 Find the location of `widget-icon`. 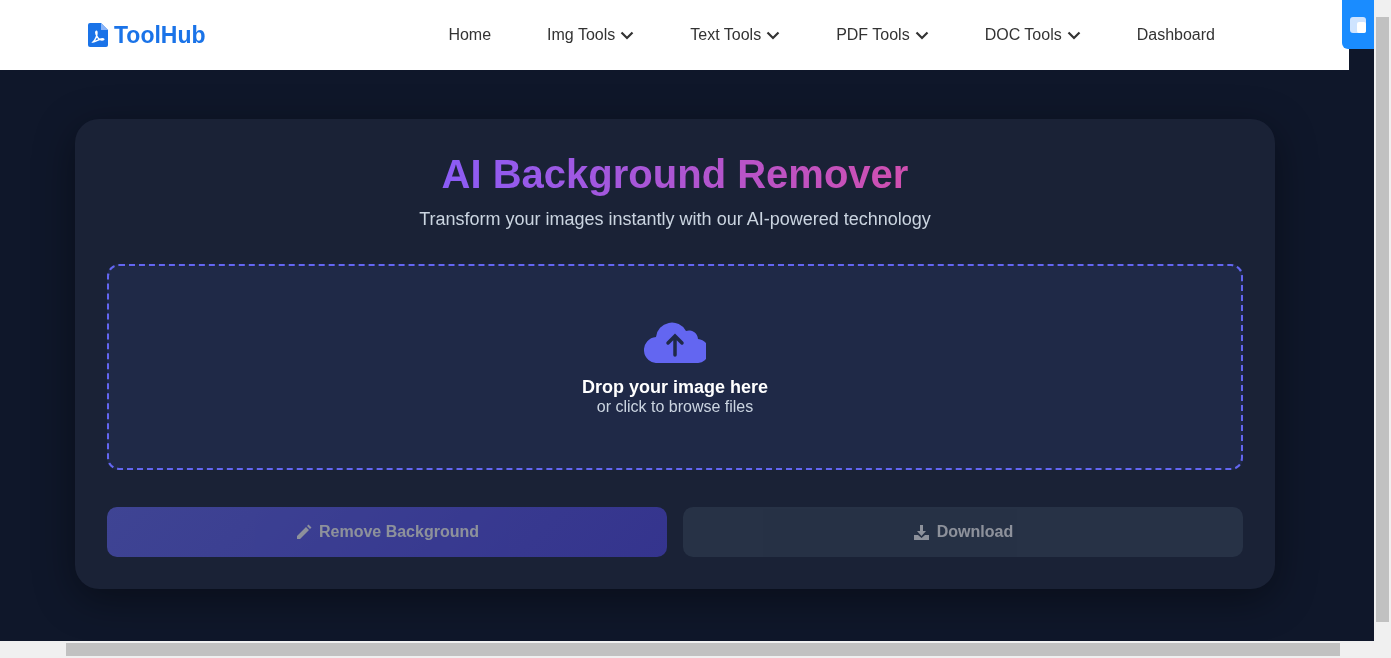

widget-icon is located at coordinates (1358, 24).